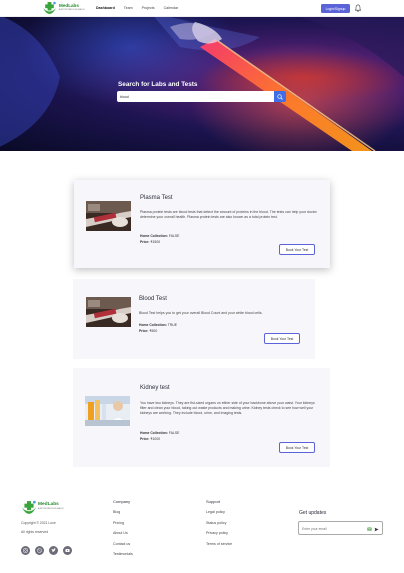 The width and height of the screenshot is (404, 573). Describe the element at coordinates (107, 411) in the screenshot. I see `kidney-test-image` at that location.